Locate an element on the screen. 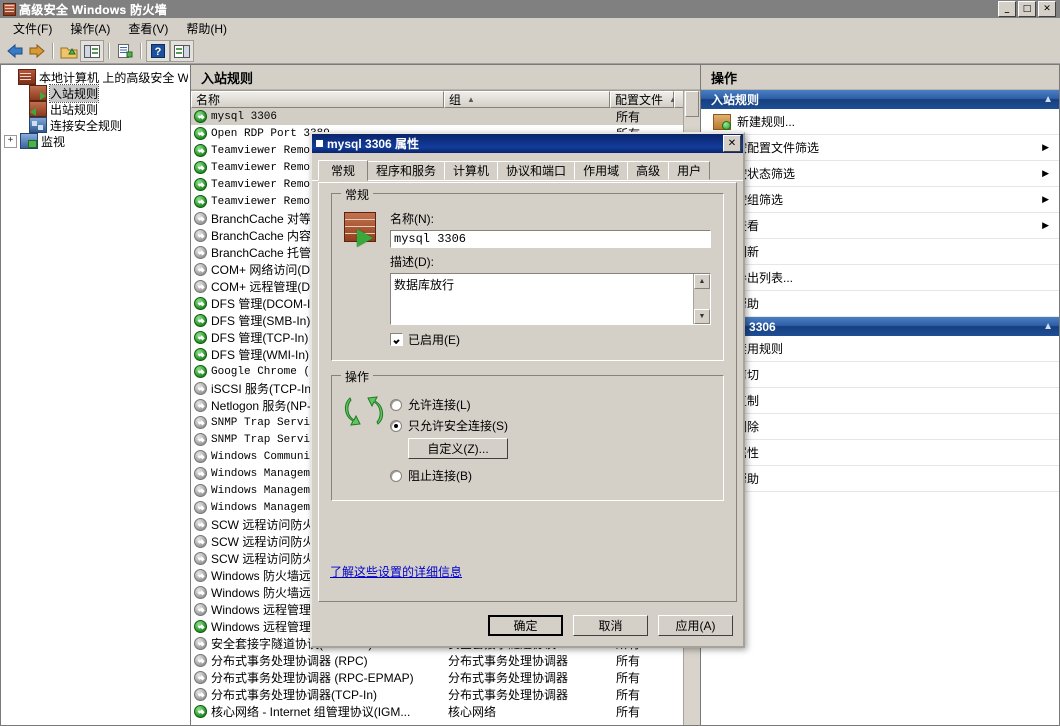 The image size is (1060, 726). enabled-checkbox is located at coordinates (396, 339).